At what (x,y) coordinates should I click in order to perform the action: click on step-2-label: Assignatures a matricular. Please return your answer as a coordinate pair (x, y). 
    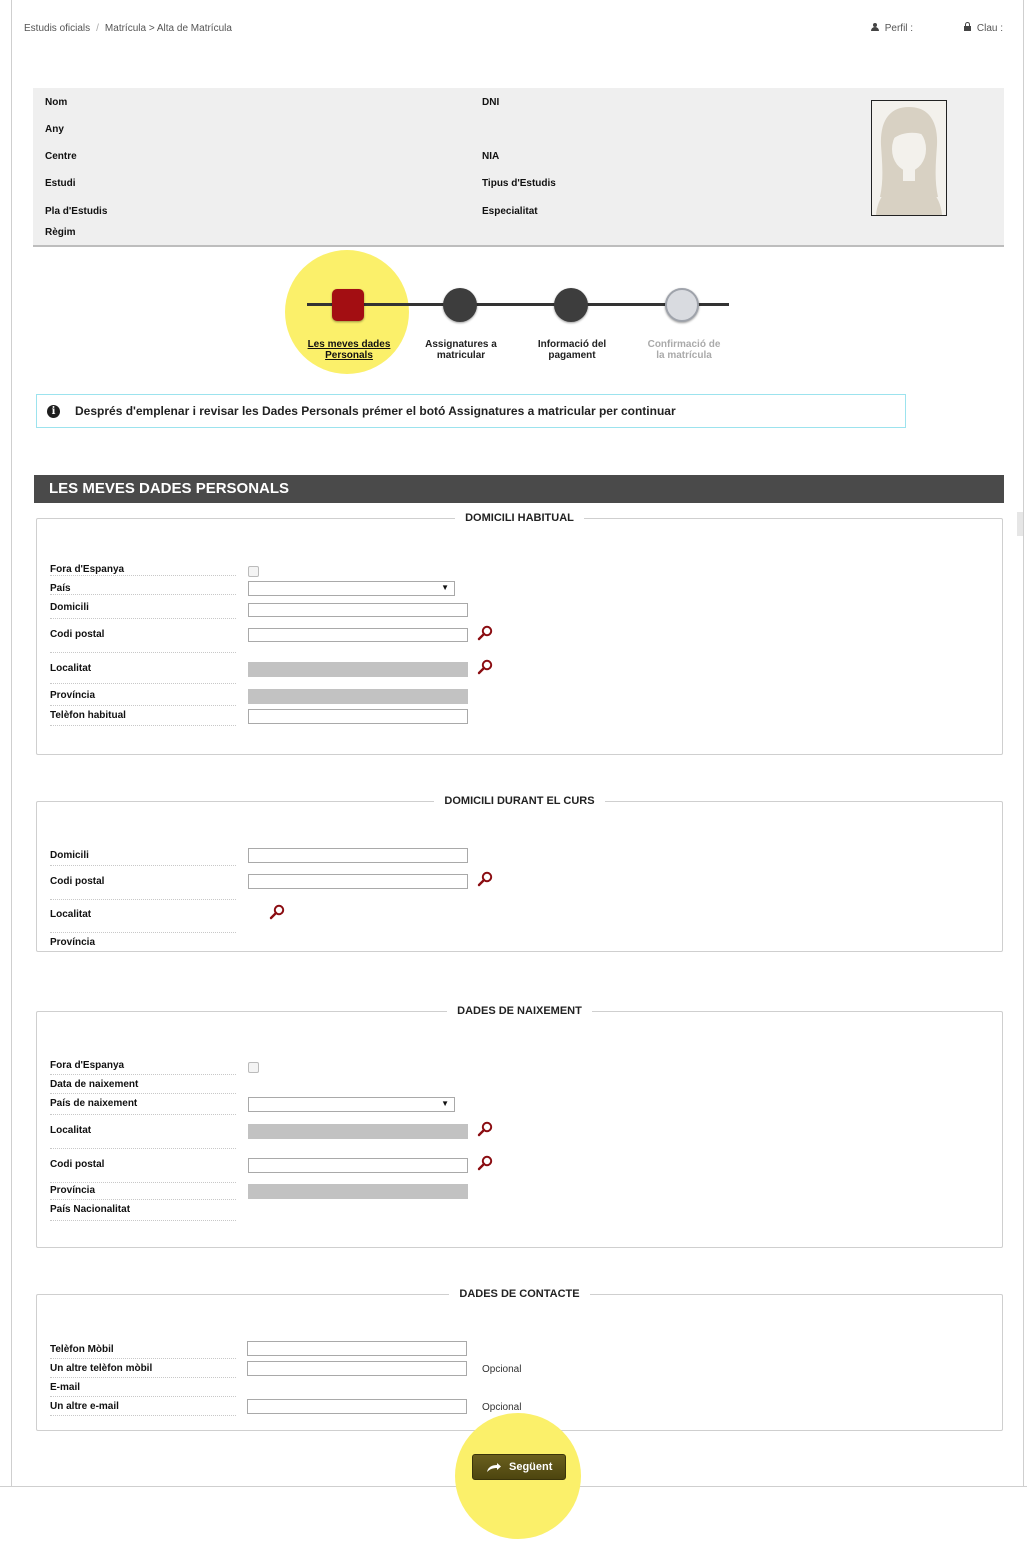
    Looking at the image, I should click on (461, 350).